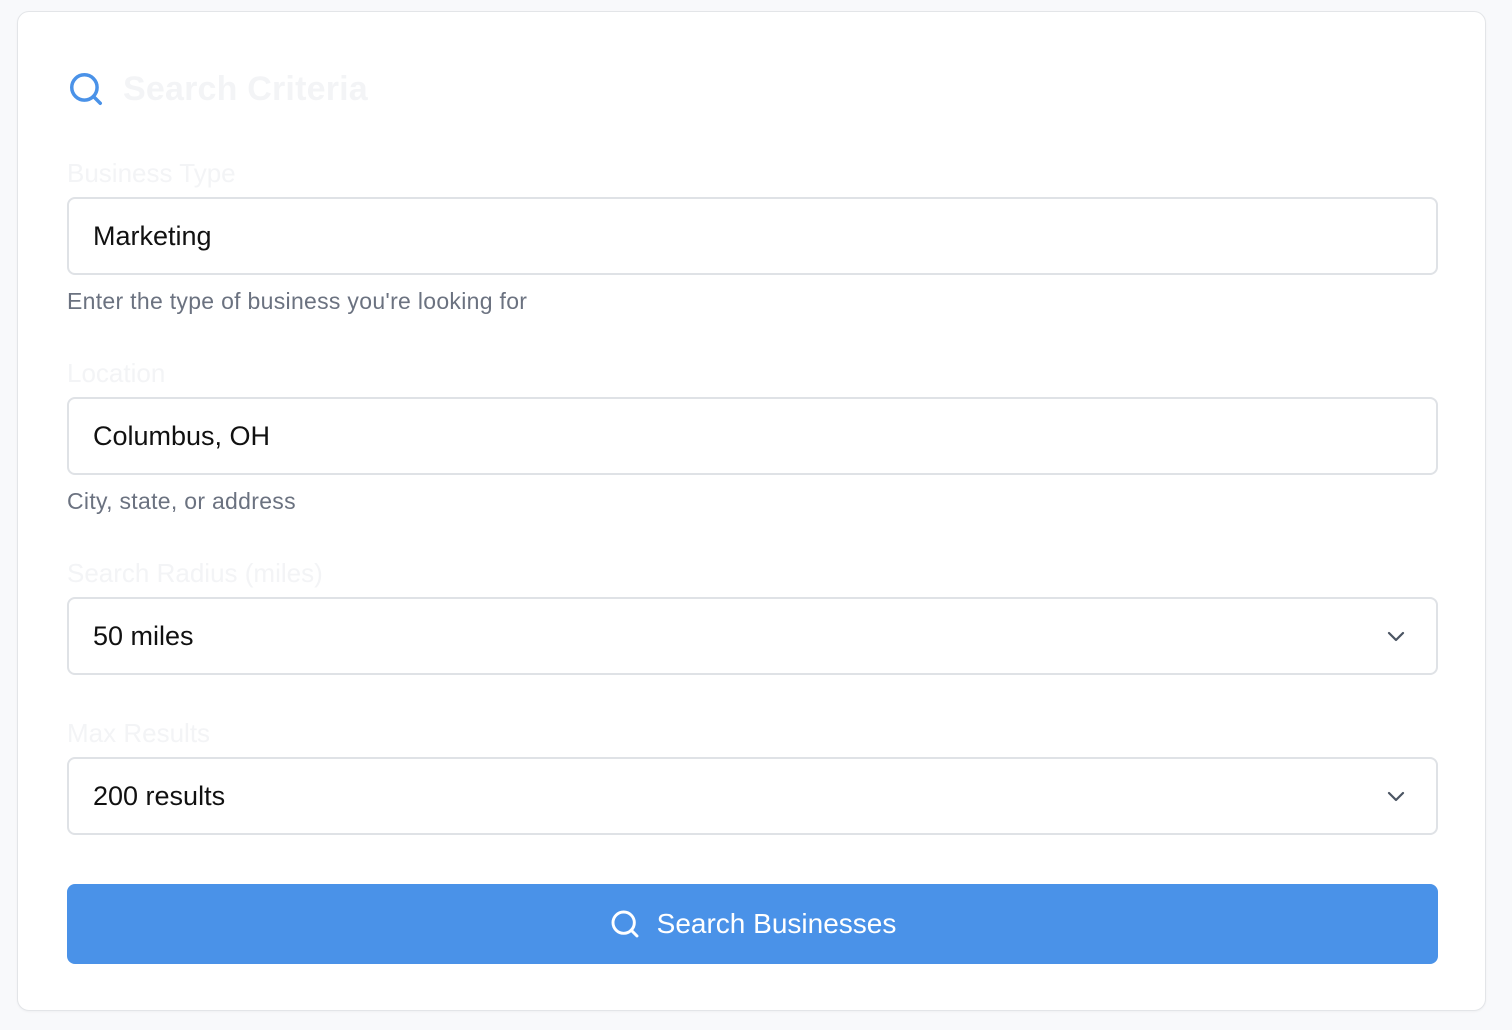  What do you see at coordinates (182, 435) in the screenshot?
I see `location-value: Columbus, OH` at bounding box center [182, 435].